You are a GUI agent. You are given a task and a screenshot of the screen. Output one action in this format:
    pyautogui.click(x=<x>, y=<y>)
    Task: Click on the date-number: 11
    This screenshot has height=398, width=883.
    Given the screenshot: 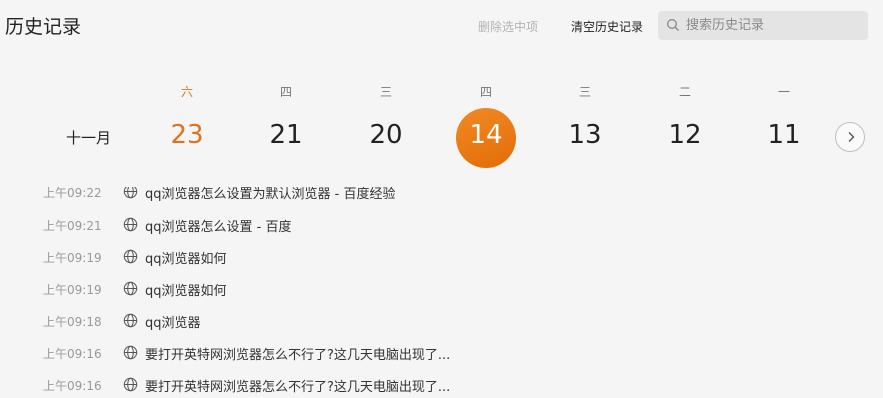 What is the action you would take?
    pyautogui.click(x=784, y=135)
    